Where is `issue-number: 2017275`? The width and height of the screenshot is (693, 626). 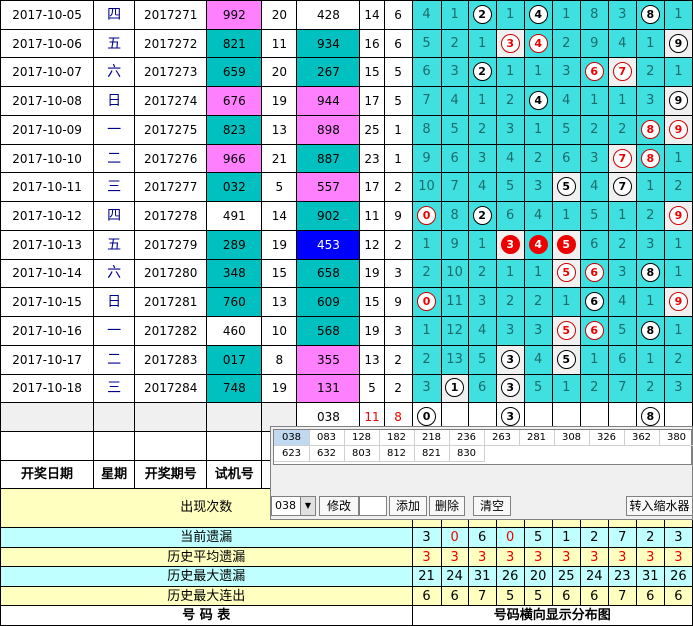 issue-number: 2017275 is located at coordinates (171, 129).